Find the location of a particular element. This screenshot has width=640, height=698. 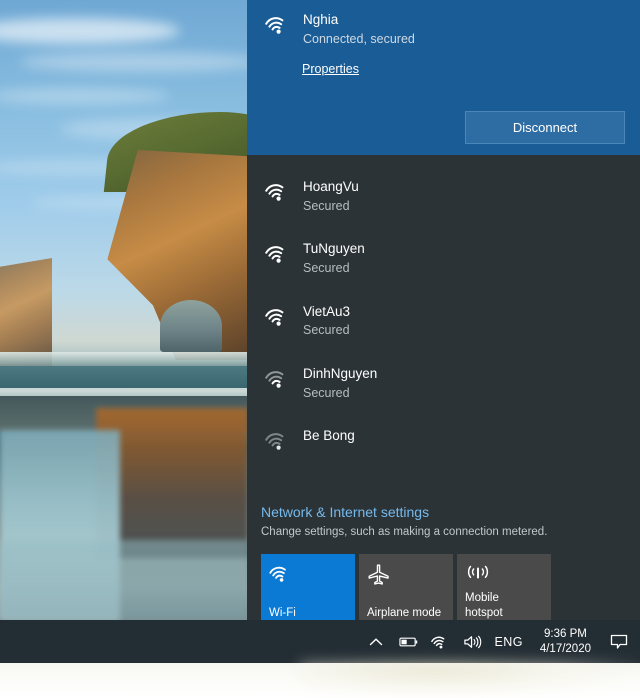

connected-ssid: Nghia is located at coordinates (321, 19).